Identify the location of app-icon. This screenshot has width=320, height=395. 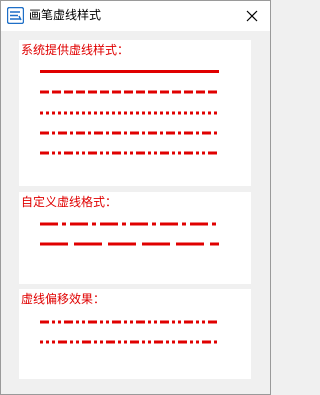
(15, 15).